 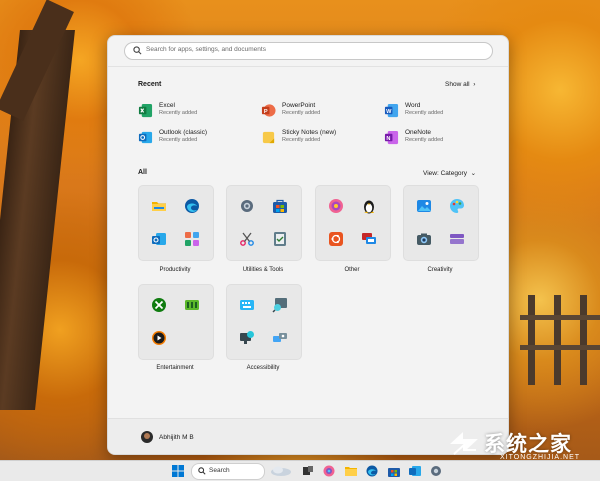 I want to click on recent-item-outlook: Outlook (classic) Recently added, so click(x=193, y=138).